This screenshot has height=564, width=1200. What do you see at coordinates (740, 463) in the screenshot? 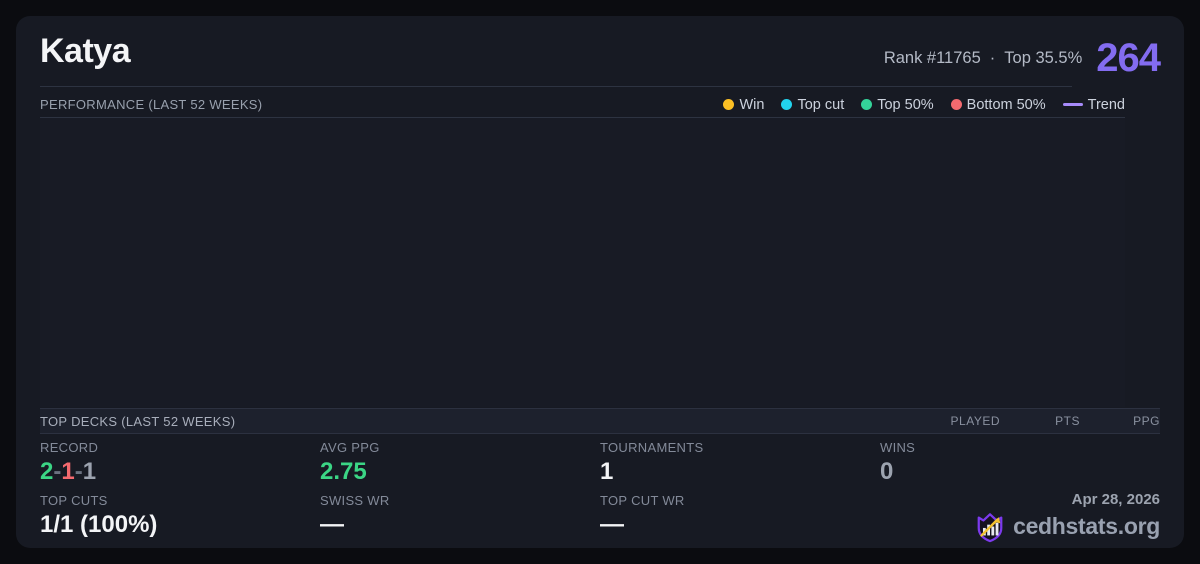
I see `stat-tournaments: TOURNAMENTS 1` at bounding box center [740, 463].